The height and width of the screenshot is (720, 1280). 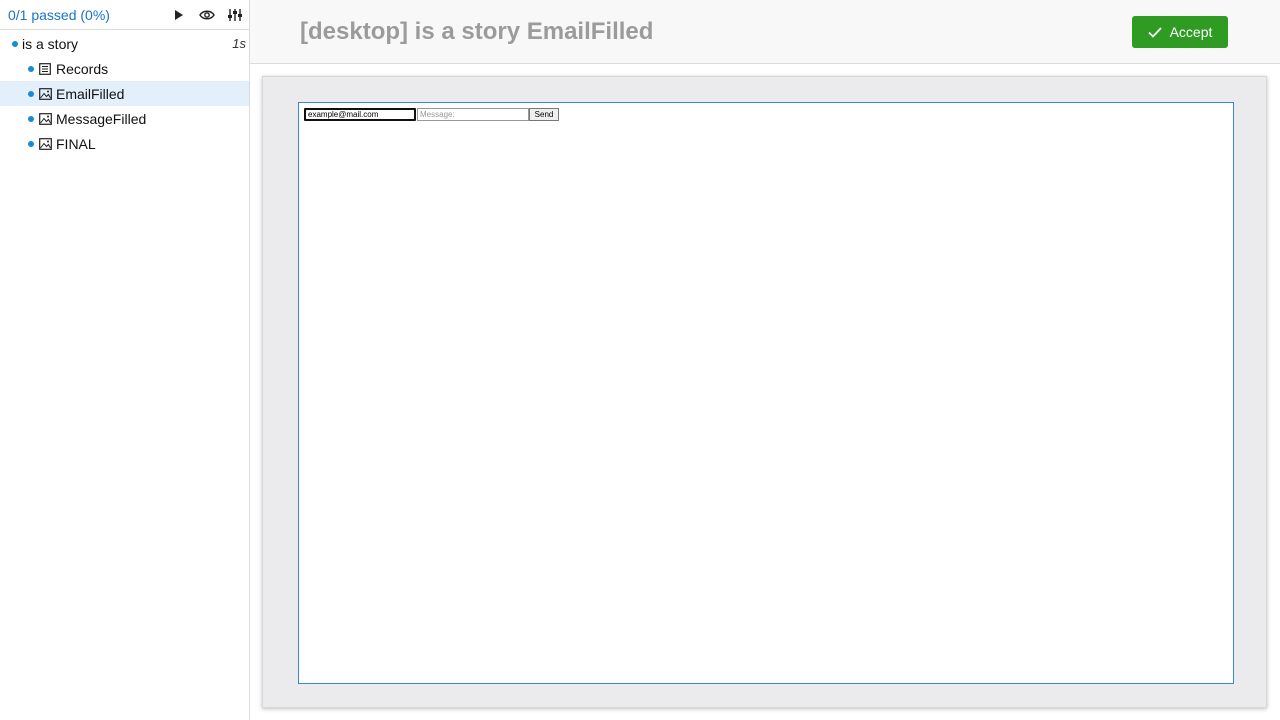 What do you see at coordinates (82, 68) in the screenshot?
I see `tree-item-label: Records` at bounding box center [82, 68].